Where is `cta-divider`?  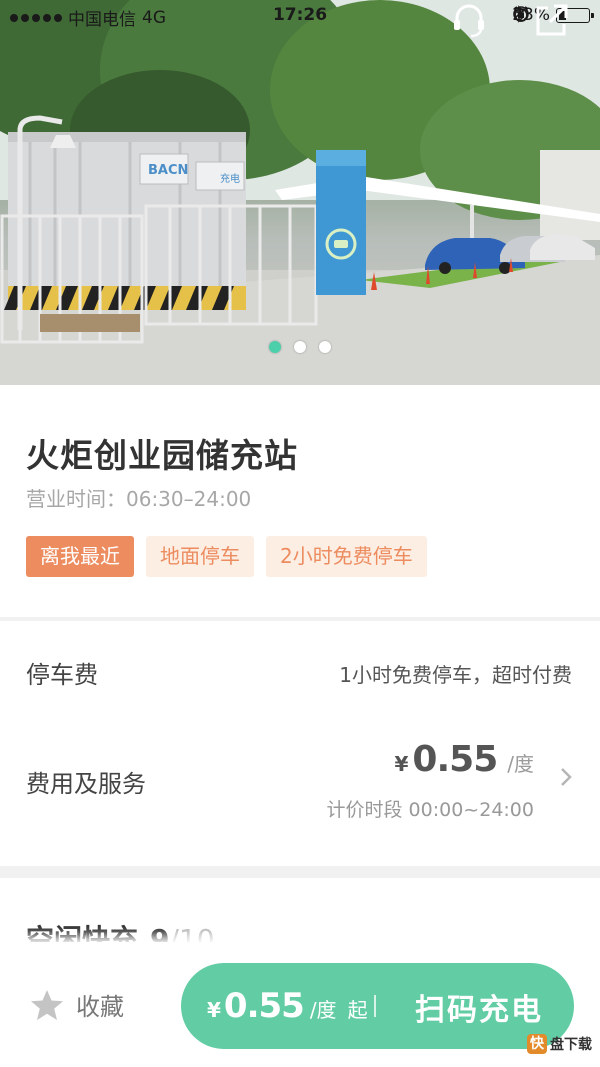 cta-divider is located at coordinates (375, 1006).